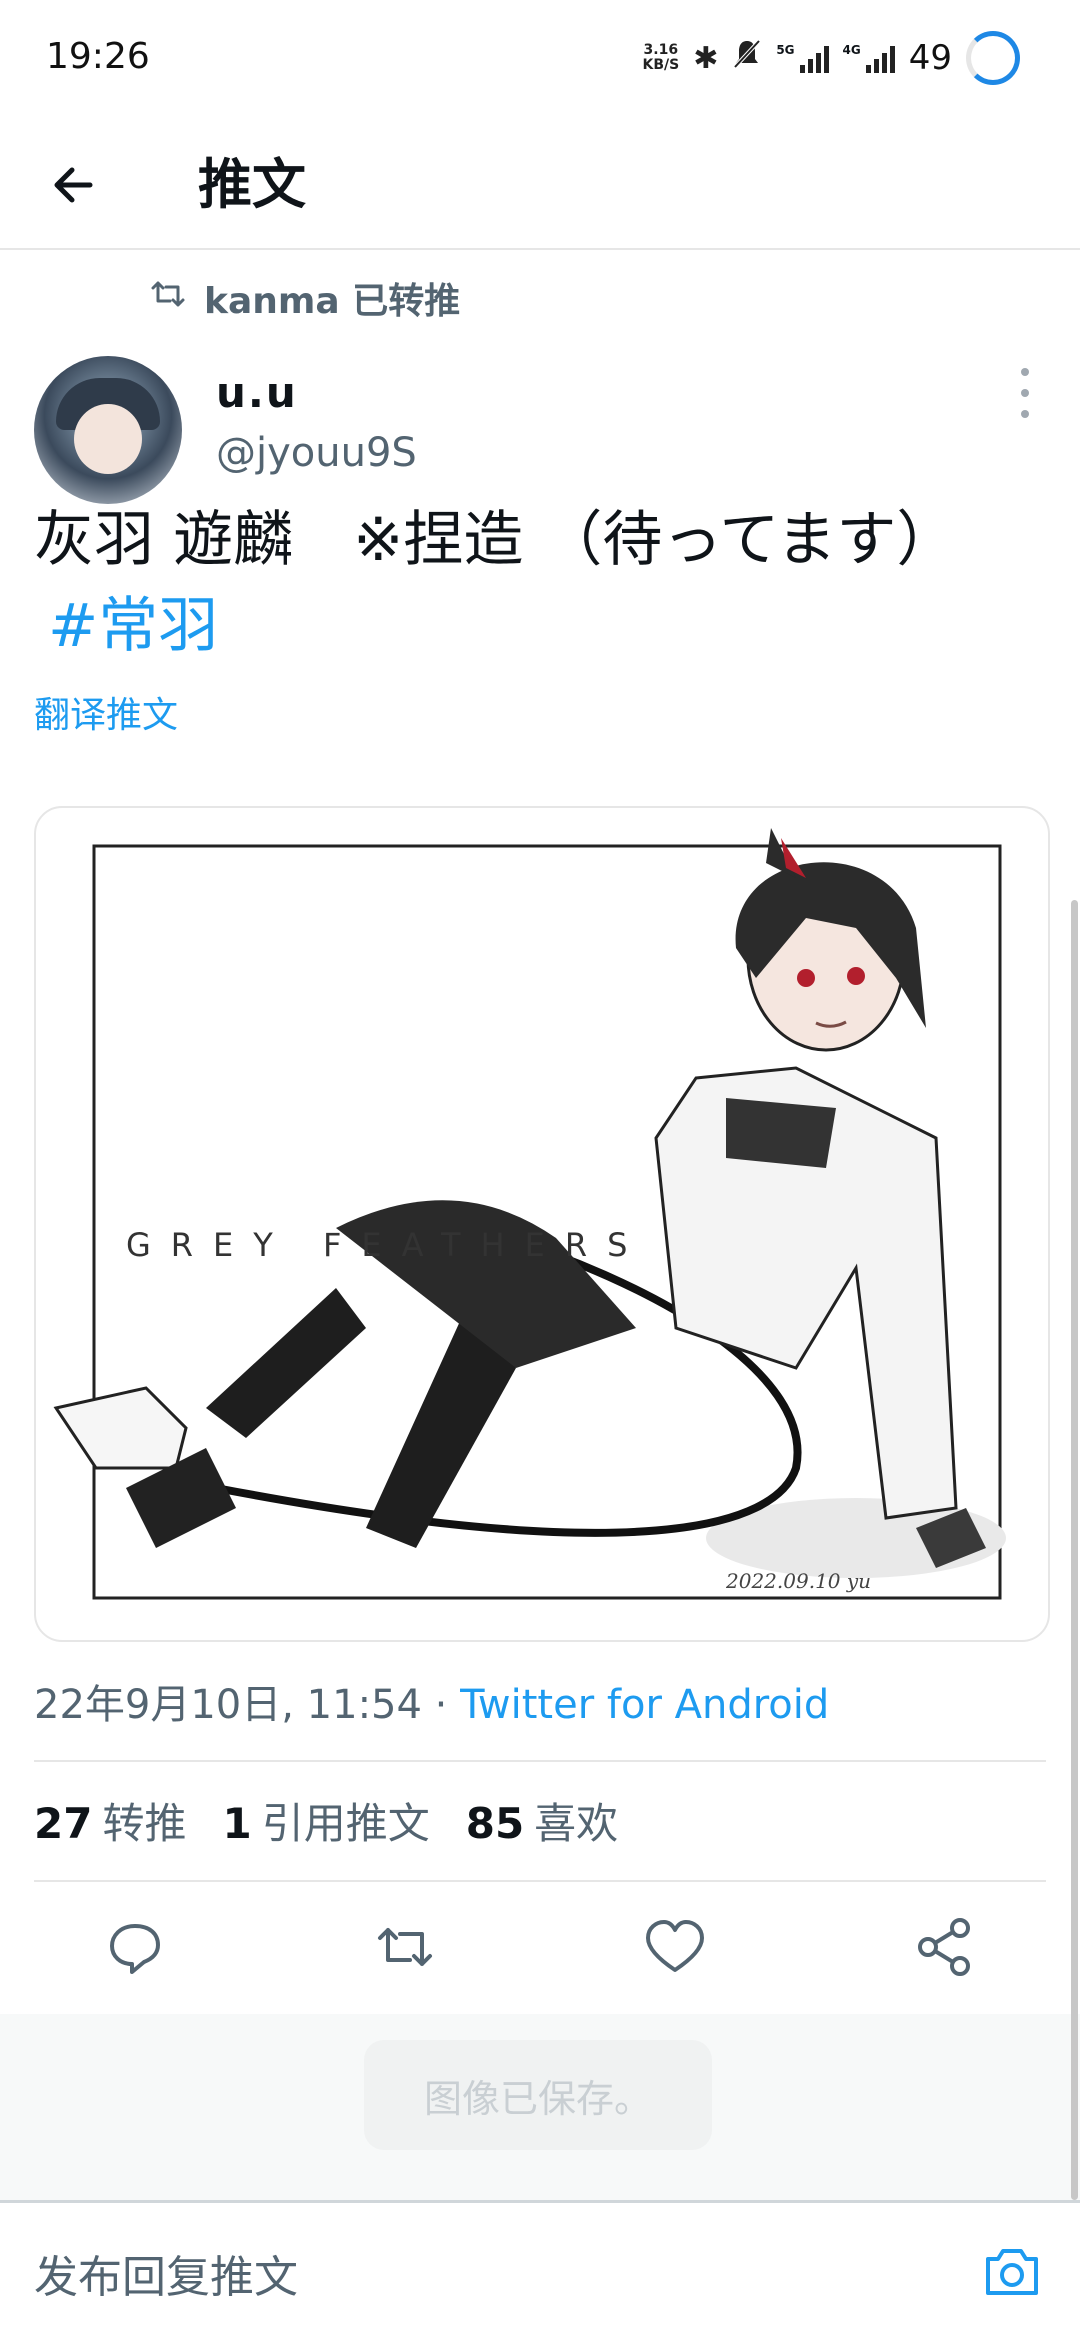  Describe the element at coordinates (798, 1581) in the screenshot. I see `illustration-signature: 2022.09.10 yu` at that location.